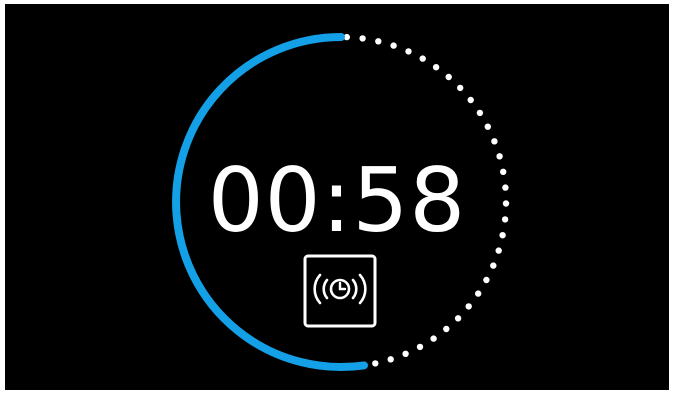  Describe the element at coordinates (340, 291) in the screenshot. I see `alarm-clock-vibration-icon` at that location.